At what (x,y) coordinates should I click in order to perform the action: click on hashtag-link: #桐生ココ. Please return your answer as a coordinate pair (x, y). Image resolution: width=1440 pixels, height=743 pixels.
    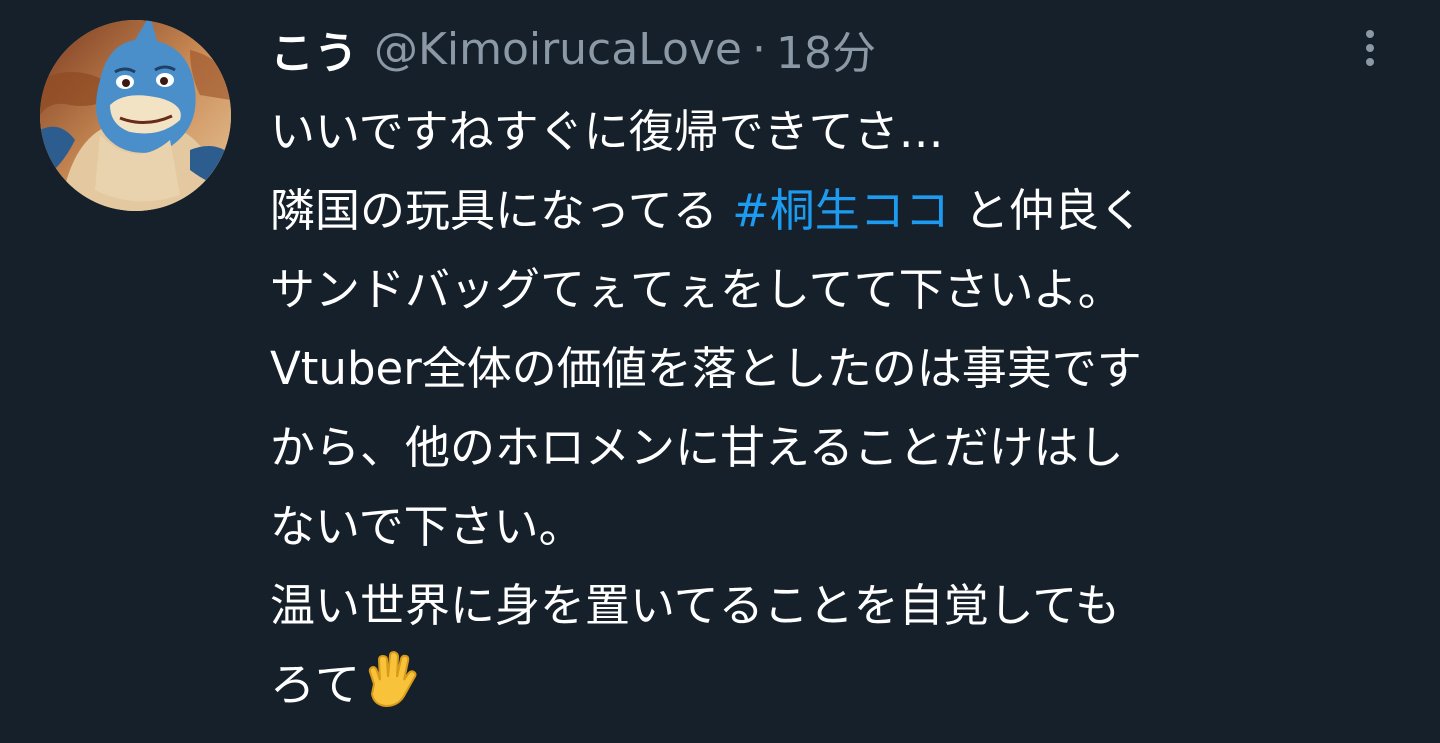
    Looking at the image, I should click on (841, 210).